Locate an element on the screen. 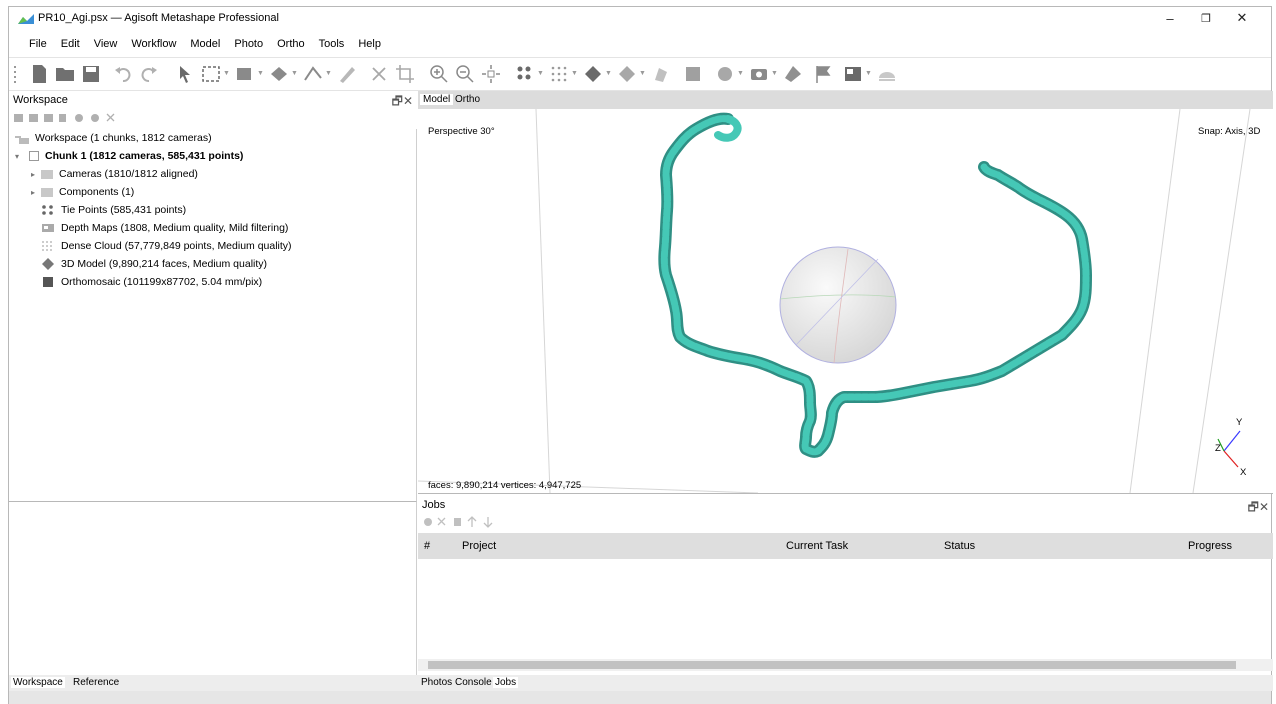  tab-jobs: Jobs is located at coordinates (506, 682).